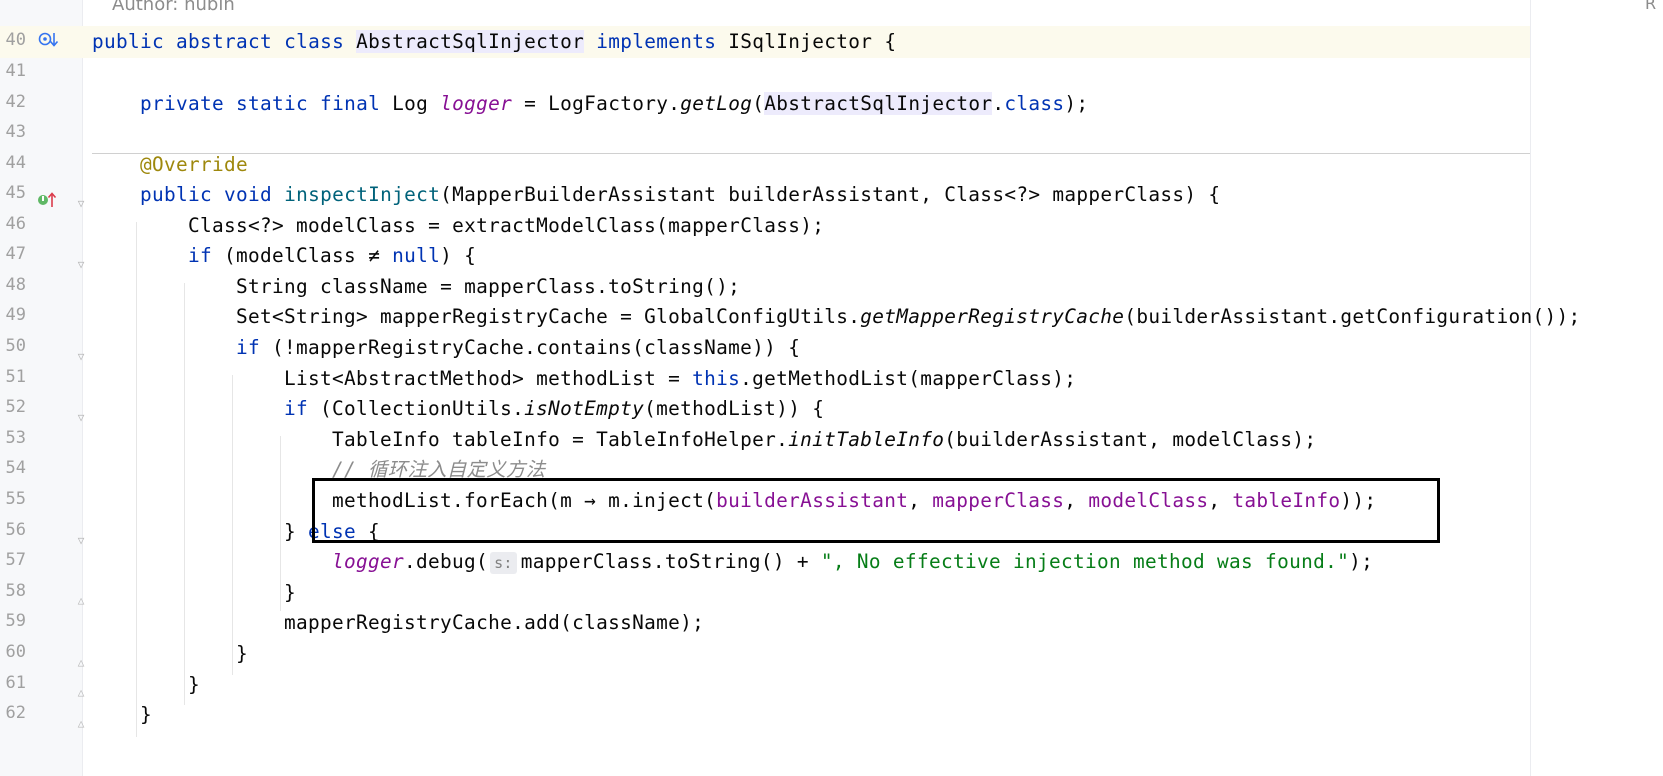  What do you see at coordinates (266, 103) in the screenshot?
I see `code-keyword: private static final` at bounding box center [266, 103].